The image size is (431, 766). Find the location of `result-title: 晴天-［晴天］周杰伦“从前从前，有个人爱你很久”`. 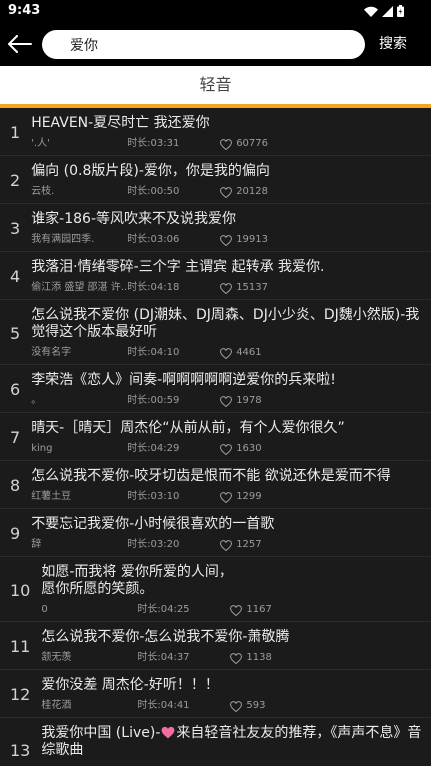

result-title: 晴天-［晴天］周杰伦“从前从前，有个人爱你很久” is located at coordinates (188, 428).